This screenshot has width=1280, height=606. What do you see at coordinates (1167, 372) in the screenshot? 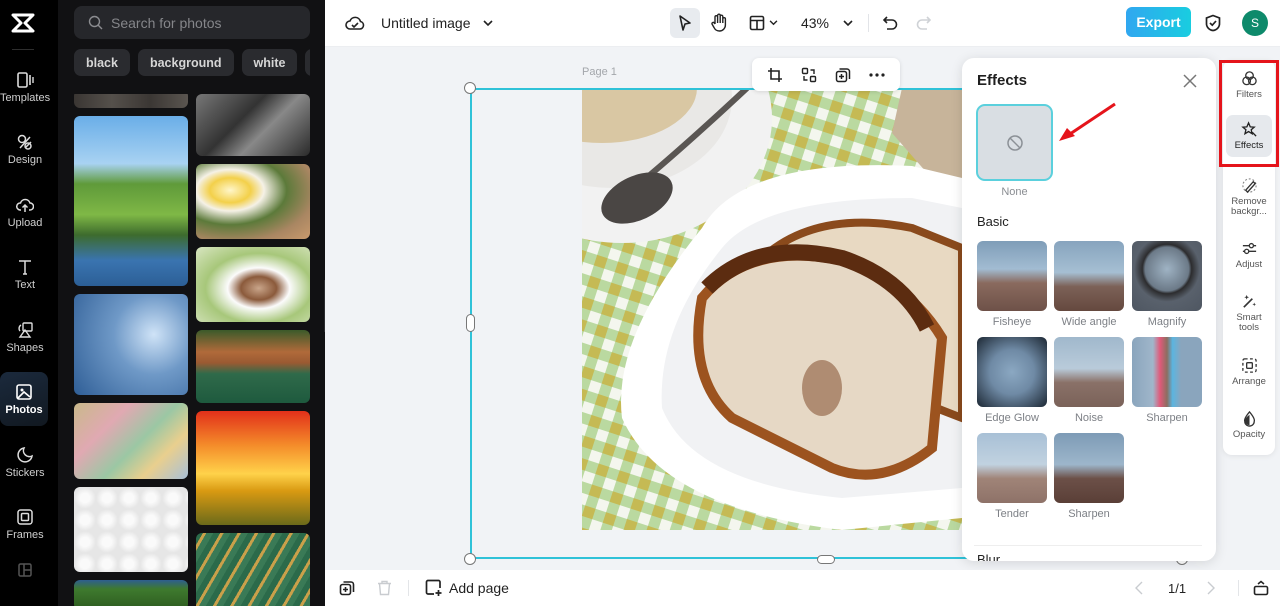
I see `effect-tile-sharpen-glitch` at bounding box center [1167, 372].